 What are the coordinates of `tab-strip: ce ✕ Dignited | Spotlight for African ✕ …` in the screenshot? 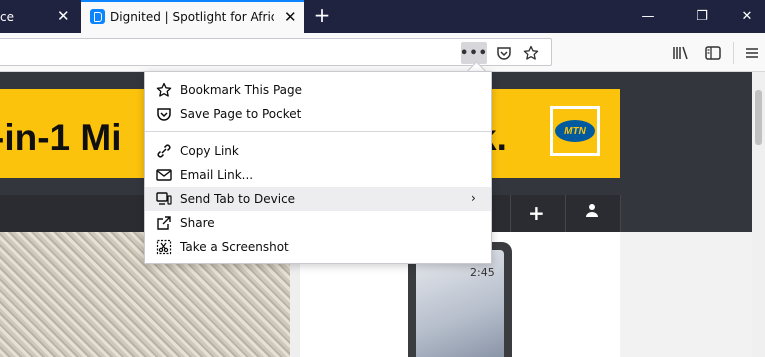 It's located at (382, 16).